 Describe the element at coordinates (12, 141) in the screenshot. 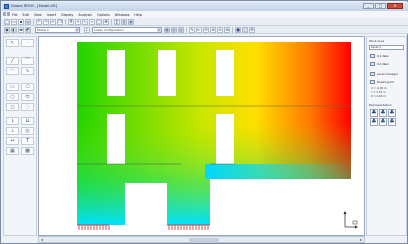

I see `dimension-icon: ↔` at that location.